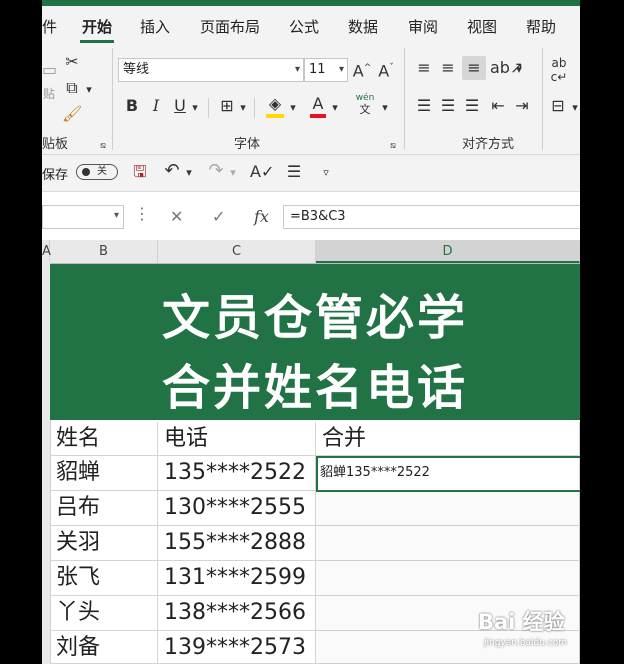 This screenshot has width=624, height=664. What do you see at coordinates (498, 106) in the screenshot?
I see `decrease-indent-icon: ⇤` at bounding box center [498, 106].